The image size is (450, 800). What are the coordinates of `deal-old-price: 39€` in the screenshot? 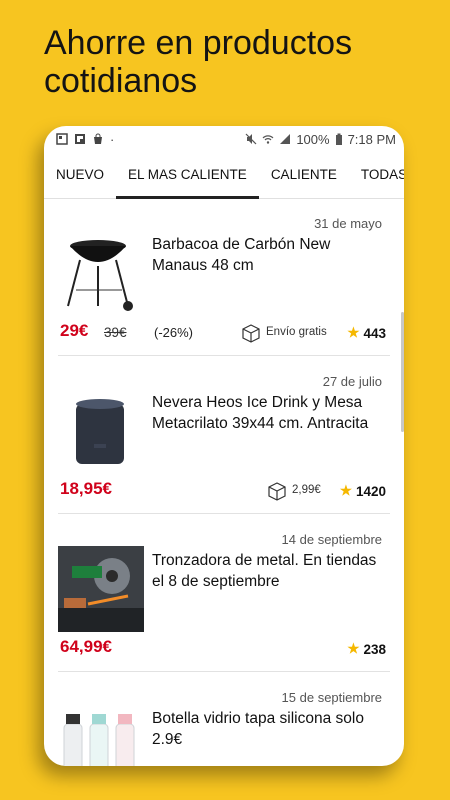 It's located at (115, 332).